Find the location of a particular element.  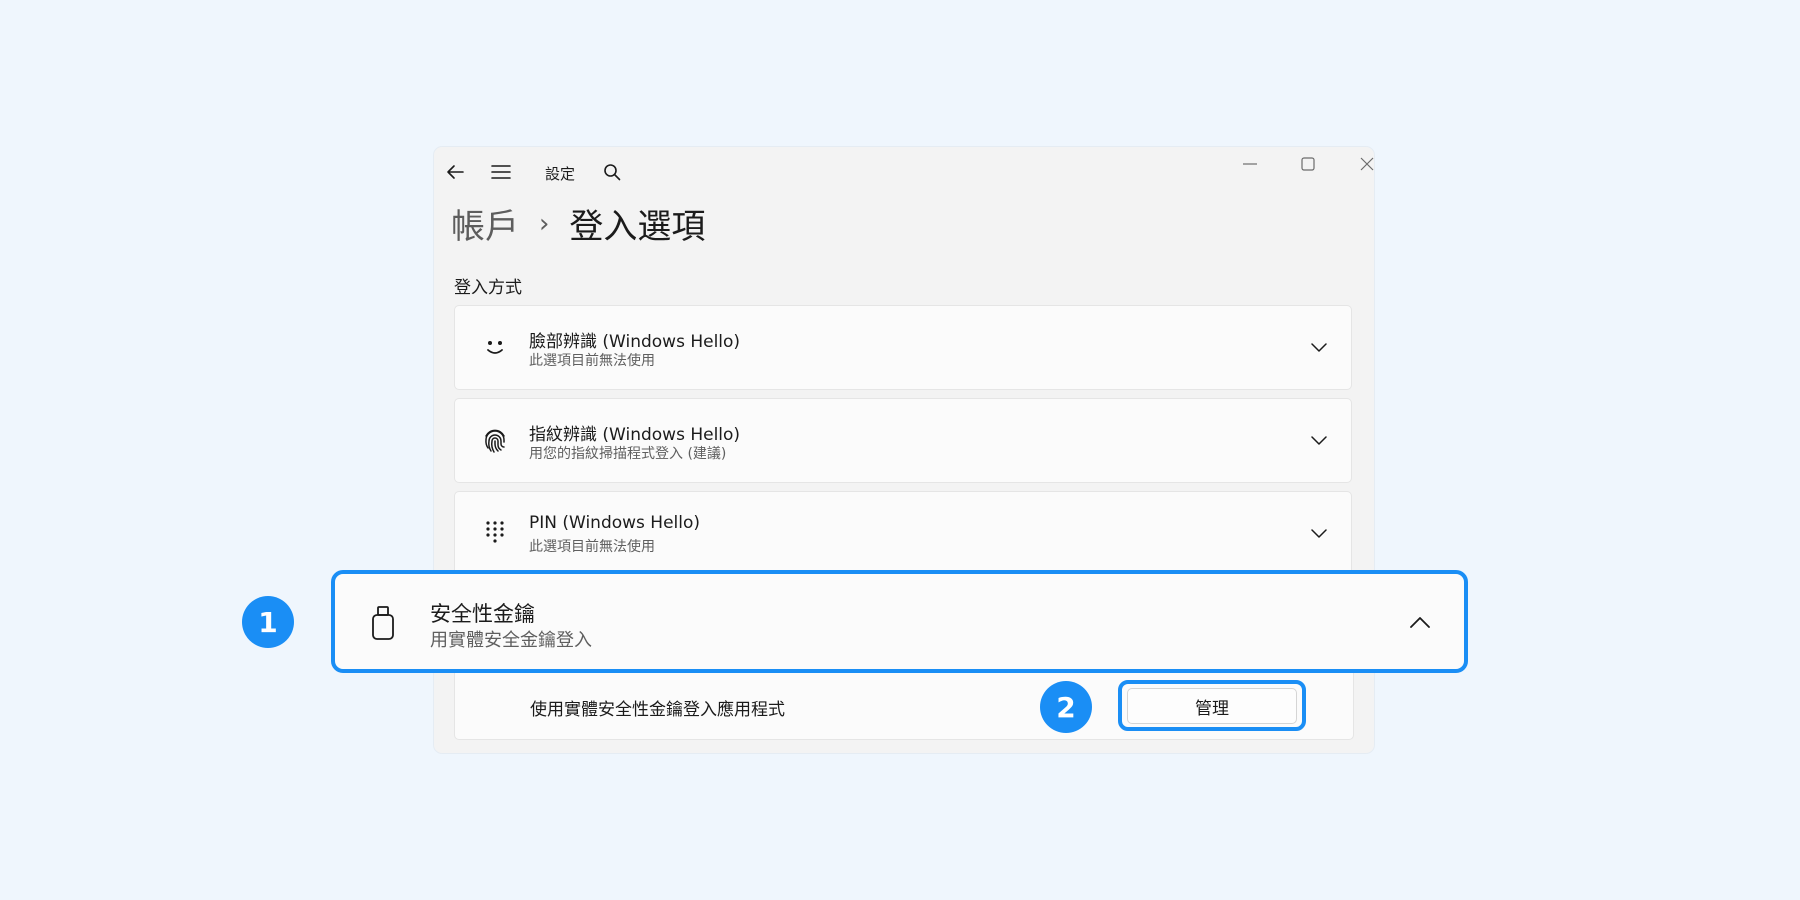

option-title: 安全性金鑰 is located at coordinates (482, 614).